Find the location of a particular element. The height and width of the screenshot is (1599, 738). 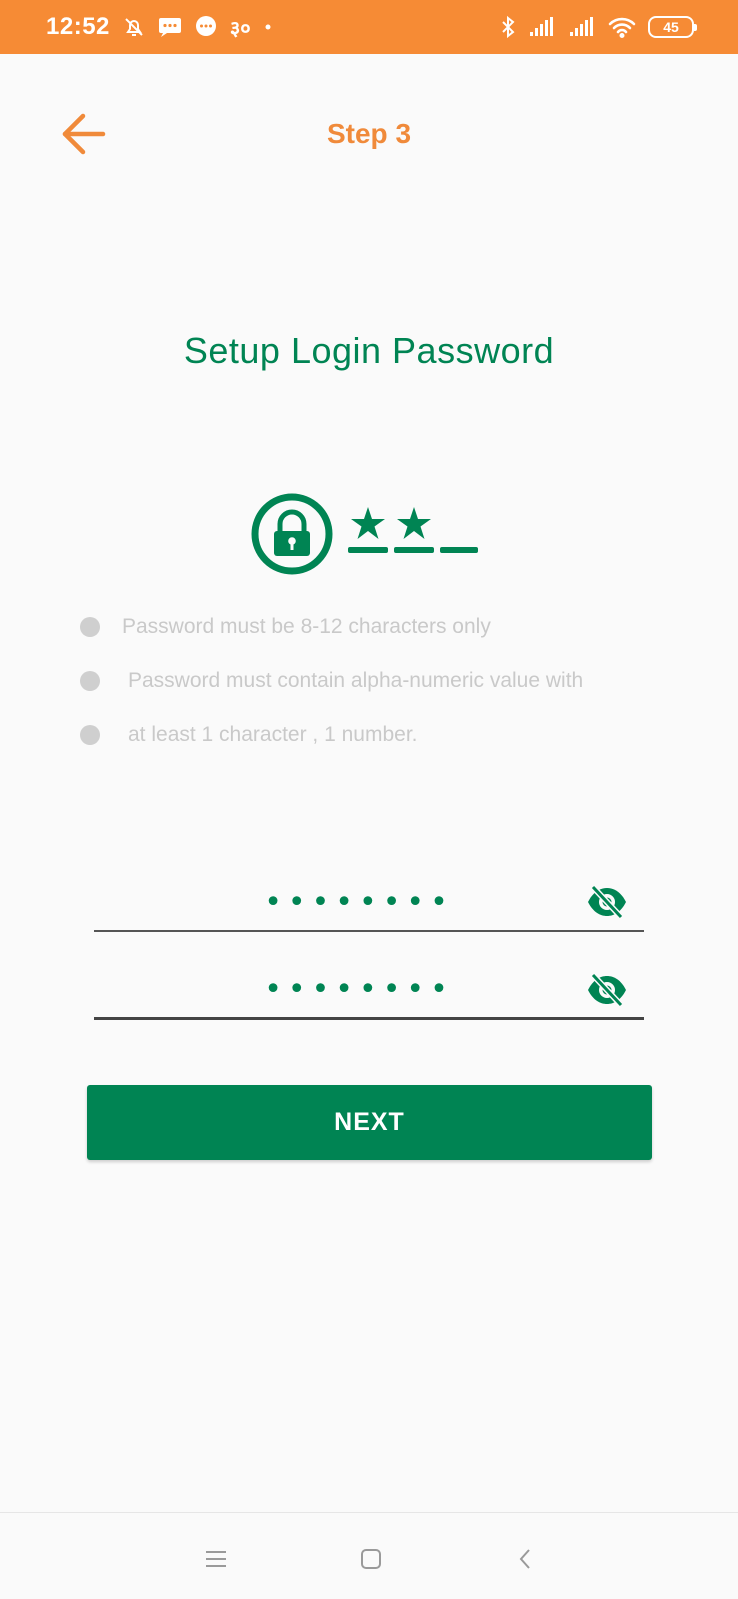

status-extra-text: ३० is located at coordinates (240, 28).